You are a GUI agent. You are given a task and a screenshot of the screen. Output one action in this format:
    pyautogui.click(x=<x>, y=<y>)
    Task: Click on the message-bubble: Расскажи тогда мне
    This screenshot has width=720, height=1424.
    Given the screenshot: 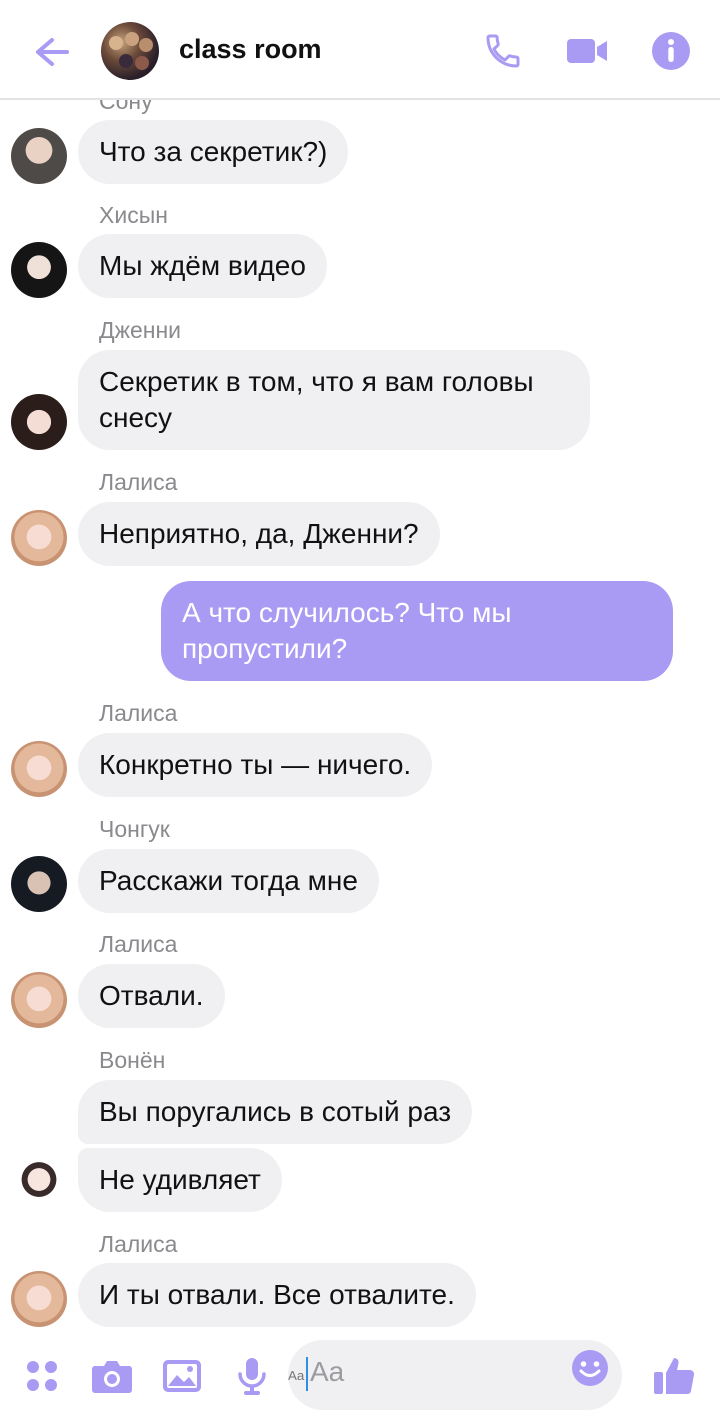 What is the action you would take?
    pyautogui.click(x=228, y=881)
    